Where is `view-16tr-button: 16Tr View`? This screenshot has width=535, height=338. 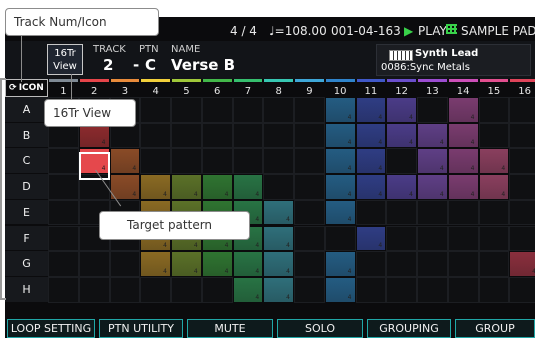
view-16tr-button: 16Tr View is located at coordinates (65, 59).